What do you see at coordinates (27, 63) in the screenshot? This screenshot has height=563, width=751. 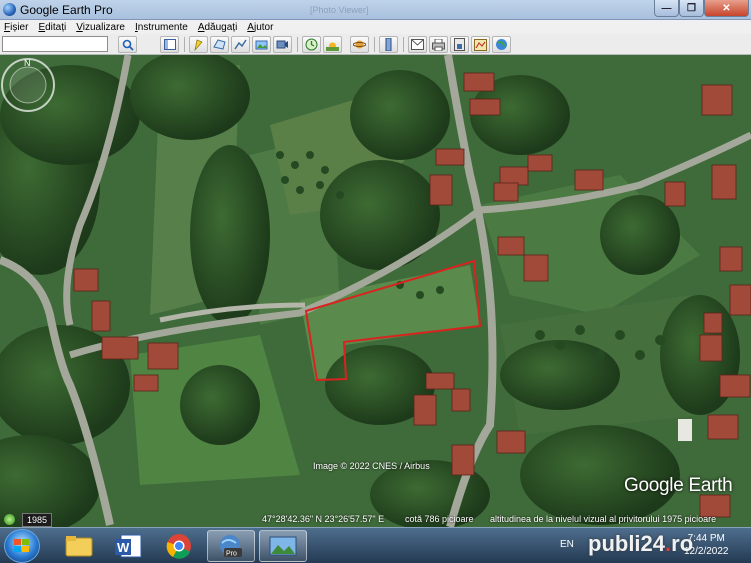 I see `compass-north-label: N` at bounding box center [27, 63].